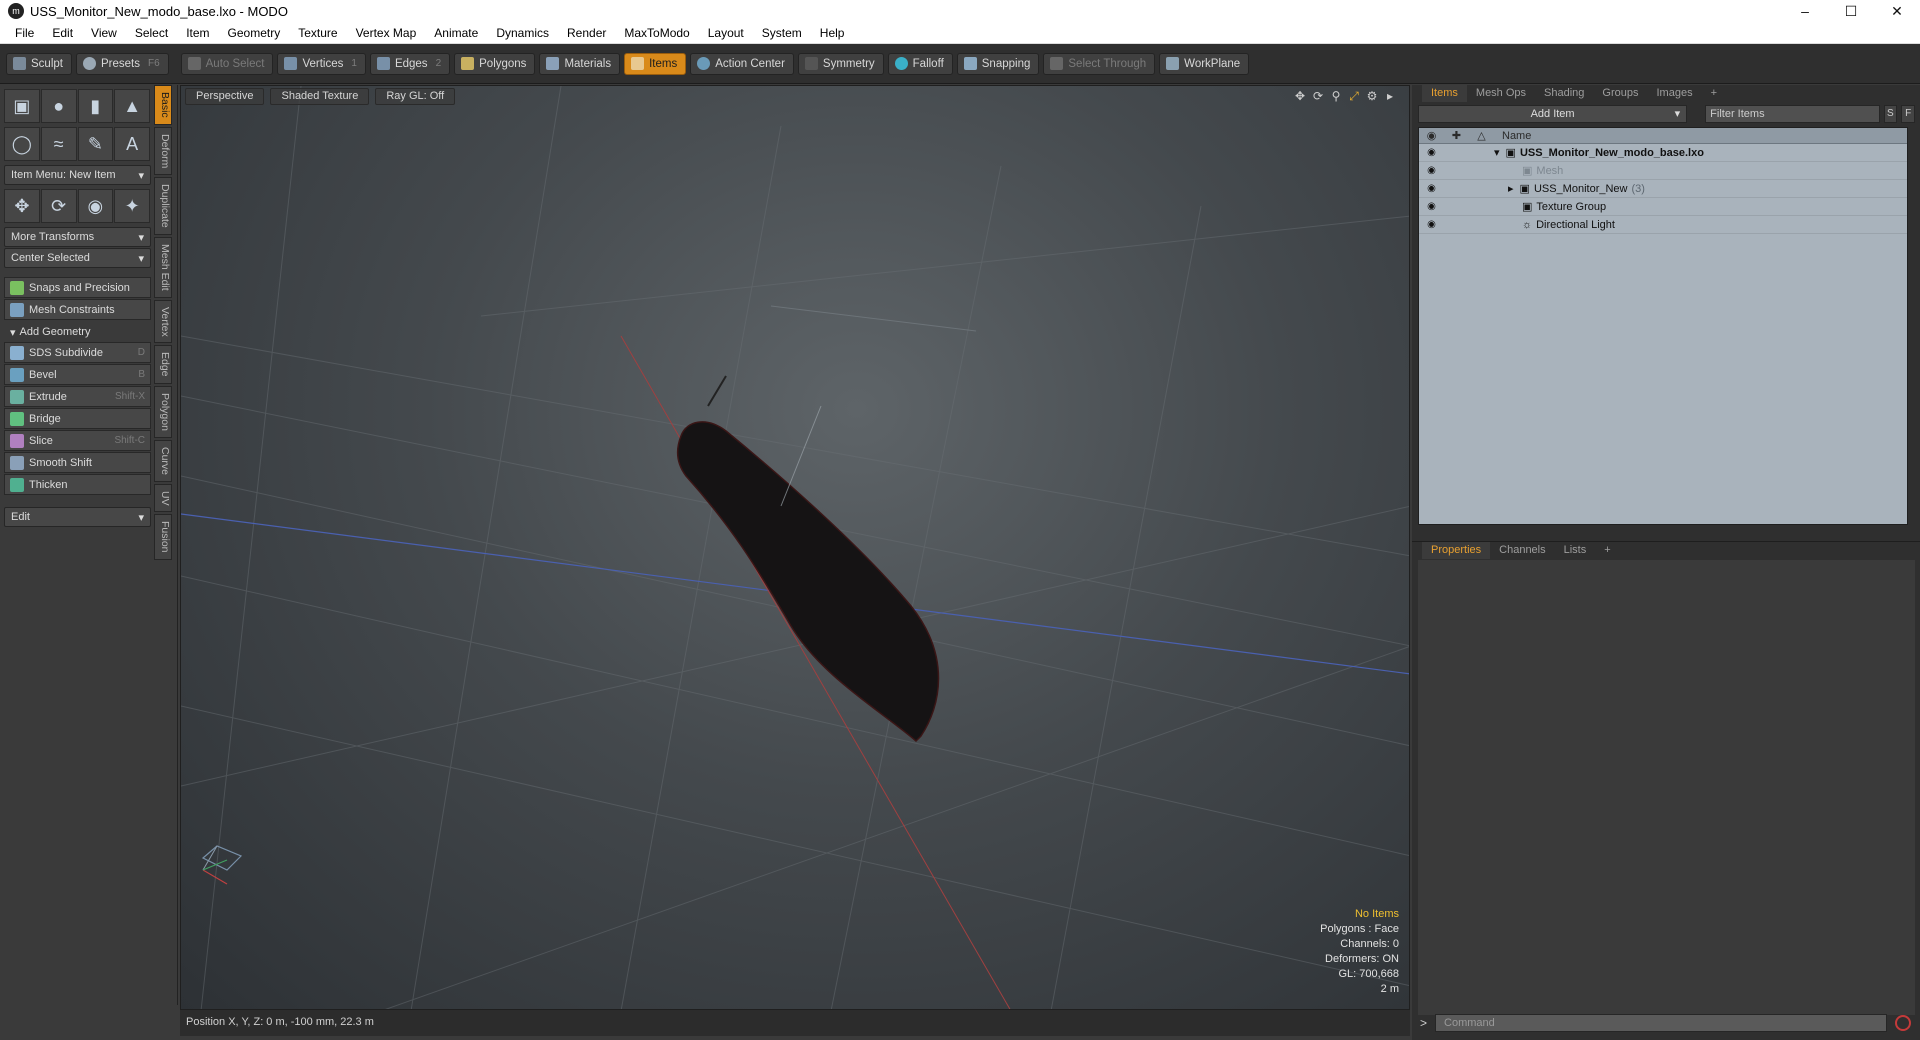 This screenshot has height=1040, width=1920. What do you see at coordinates (163, 105) in the screenshot?
I see `tab-basic: Basic` at bounding box center [163, 105].